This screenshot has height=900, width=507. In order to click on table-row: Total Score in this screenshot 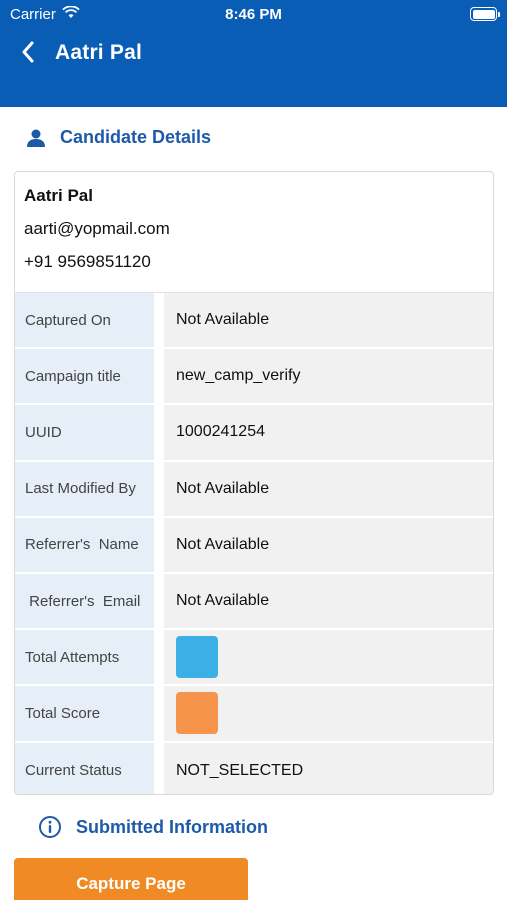, I will do `click(254, 714)`.